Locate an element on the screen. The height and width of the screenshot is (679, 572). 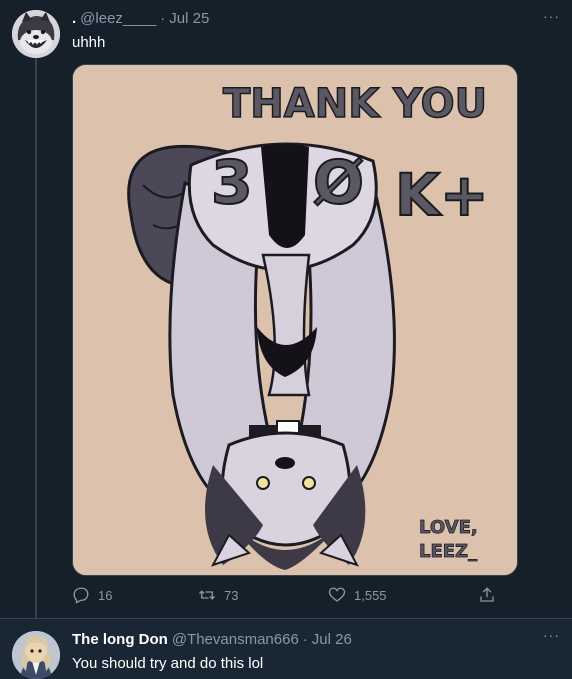
tweet-header: . @leez____ · Jul 25 is located at coordinates (140, 18).